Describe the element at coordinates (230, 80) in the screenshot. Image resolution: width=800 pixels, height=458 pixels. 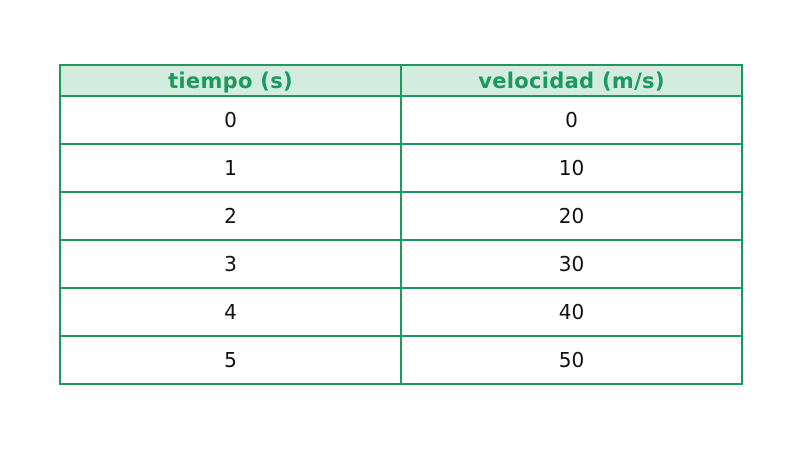
I see `header-tiempo: tiempo (s)` at that location.